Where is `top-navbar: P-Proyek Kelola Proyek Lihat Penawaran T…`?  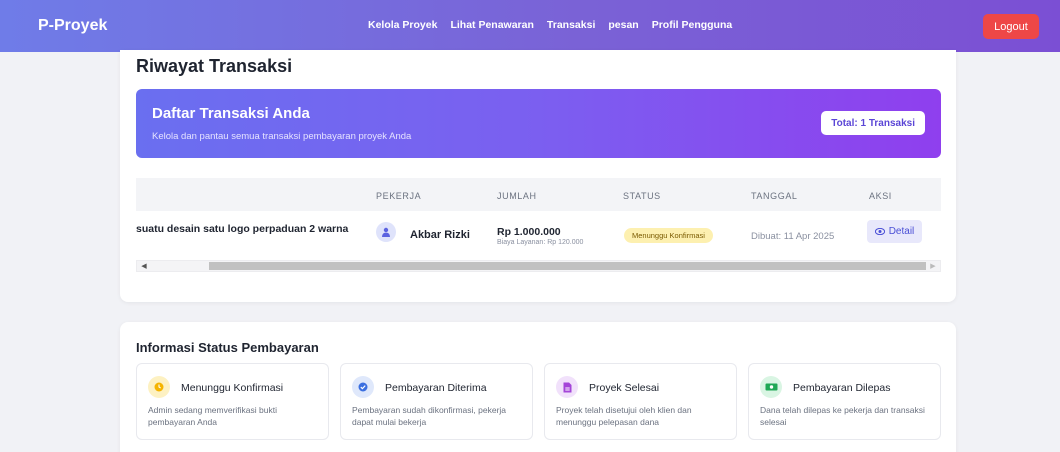 top-navbar: P-Proyek Kelola Proyek Lihat Penawaran T… is located at coordinates (530, 26).